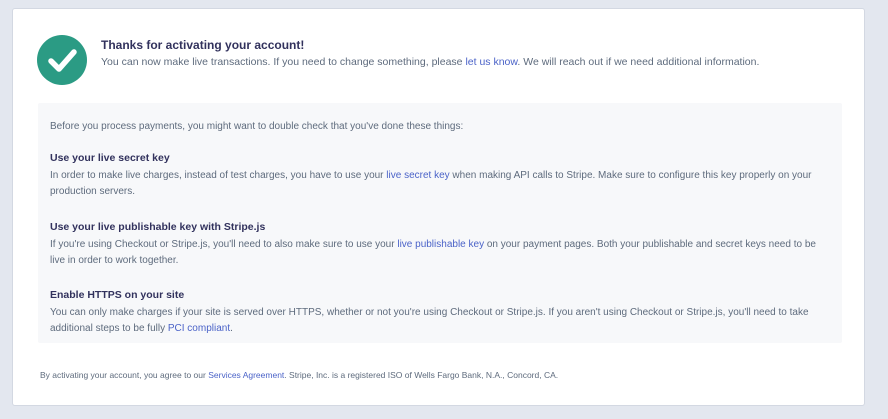 The width and height of the screenshot is (888, 419). I want to click on let-us-know-link: let us know, so click(491, 62).